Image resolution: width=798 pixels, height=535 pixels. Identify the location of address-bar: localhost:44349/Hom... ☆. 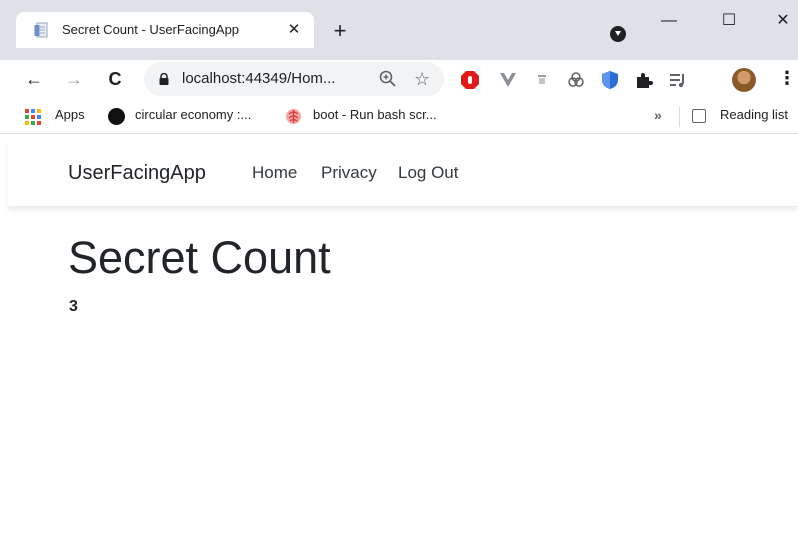
(294, 79).